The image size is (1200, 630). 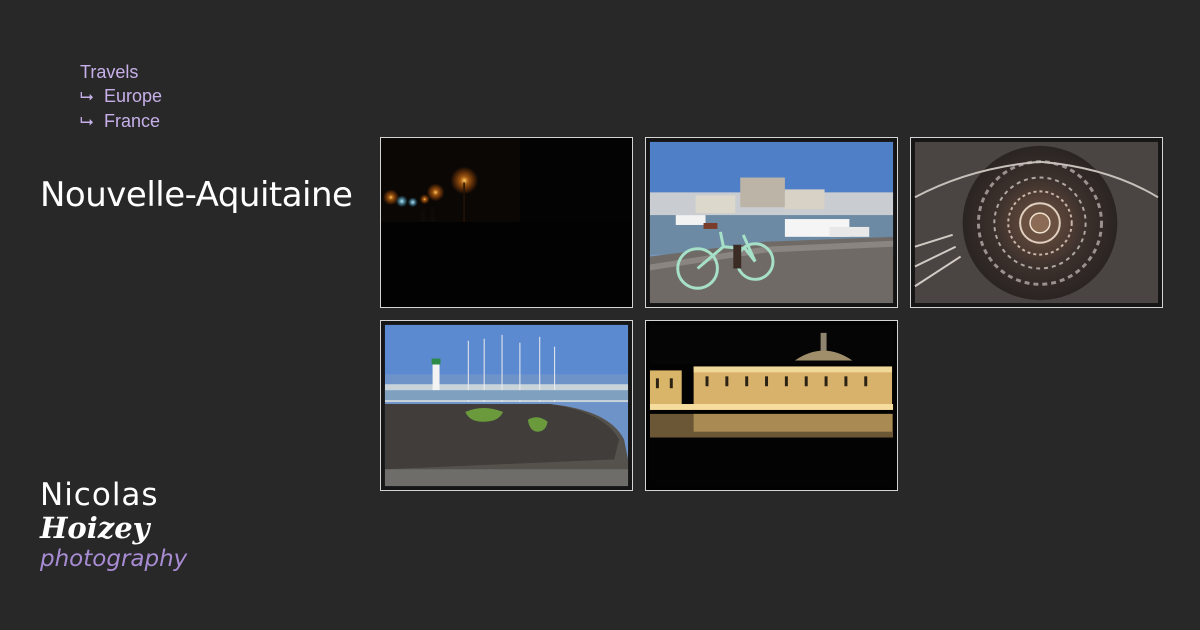 What do you see at coordinates (196, 195) in the screenshot?
I see `page-title: Nouvelle-Aquitaine` at bounding box center [196, 195].